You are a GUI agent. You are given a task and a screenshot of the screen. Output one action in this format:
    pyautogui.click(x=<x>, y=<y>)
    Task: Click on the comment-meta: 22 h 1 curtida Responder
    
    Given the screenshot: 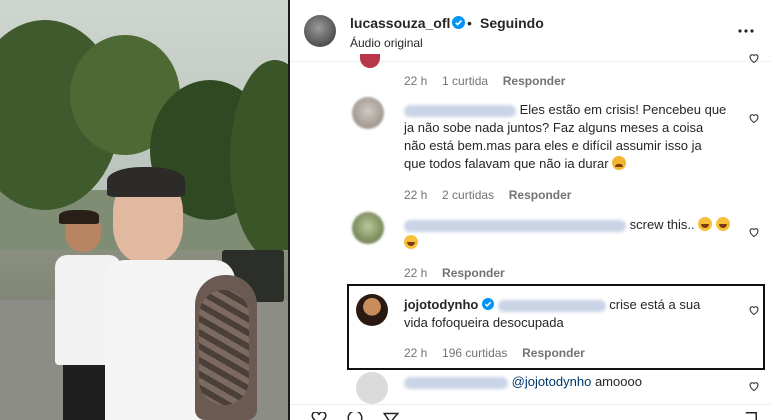 What is the action you would take?
    pyautogui.click(x=484, y=81)
    